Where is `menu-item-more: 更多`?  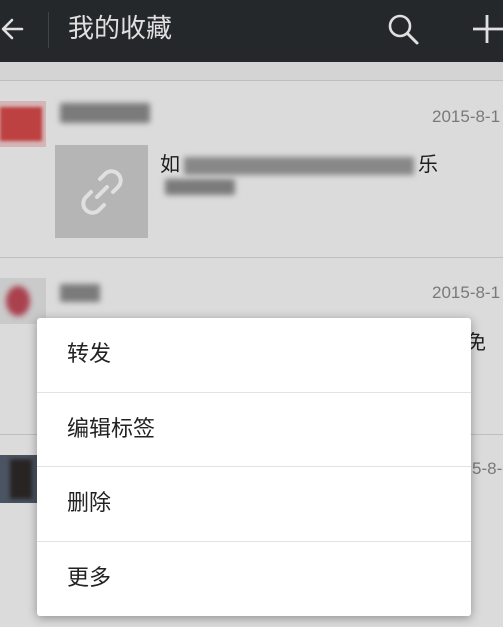 menu-item-more: 更多 is located at coordinates (254, 579).